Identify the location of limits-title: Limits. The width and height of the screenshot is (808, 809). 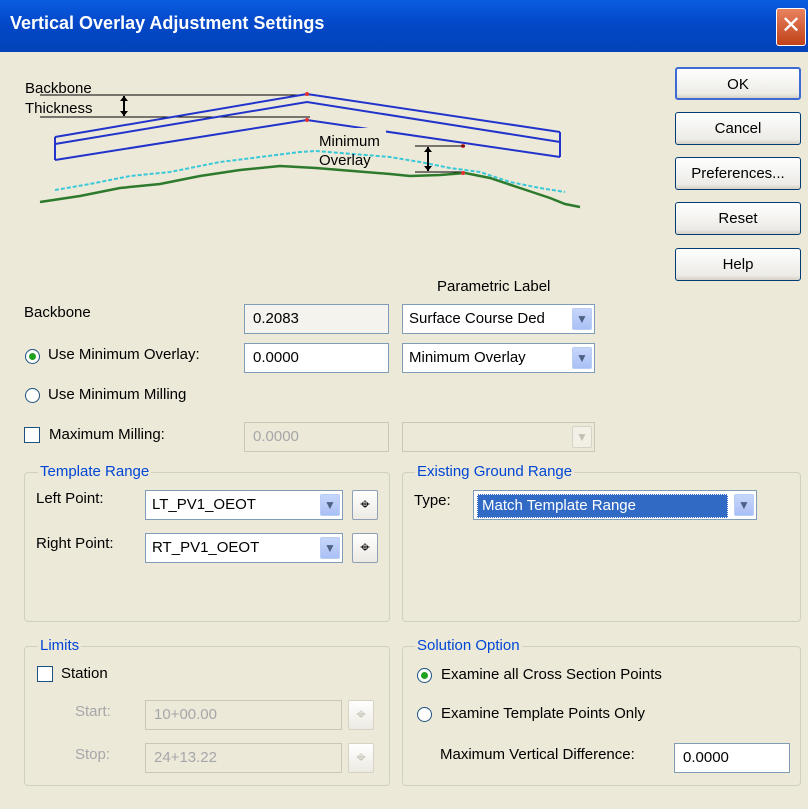
(60, 645).